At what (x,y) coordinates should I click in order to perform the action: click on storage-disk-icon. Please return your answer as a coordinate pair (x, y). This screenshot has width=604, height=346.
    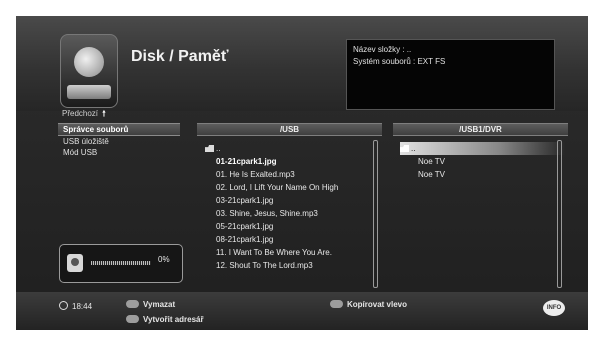
    Looking at the image, I should click on (75, 263).